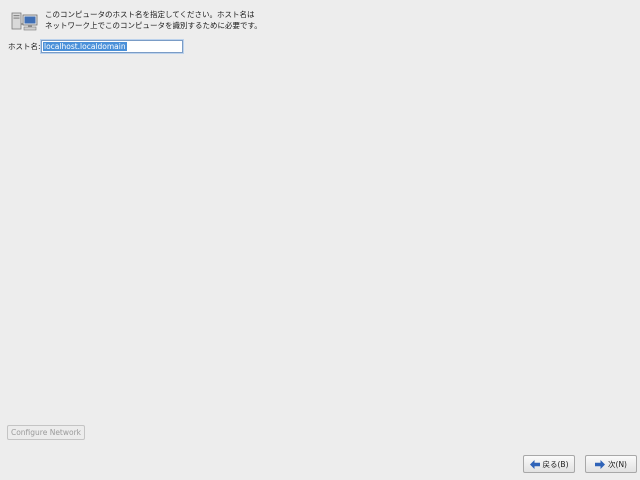  Describe the element at coordinates (555, 464) in the screenshot. I see `back-button-label: 戻る(B)` at that location.